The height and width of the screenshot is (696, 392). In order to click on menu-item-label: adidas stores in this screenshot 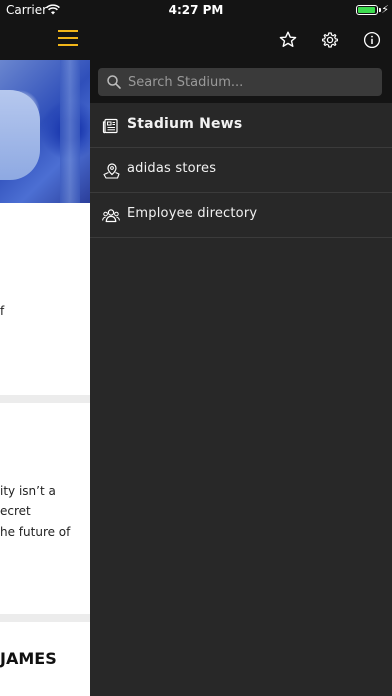, I will do `click(172, 168)`.